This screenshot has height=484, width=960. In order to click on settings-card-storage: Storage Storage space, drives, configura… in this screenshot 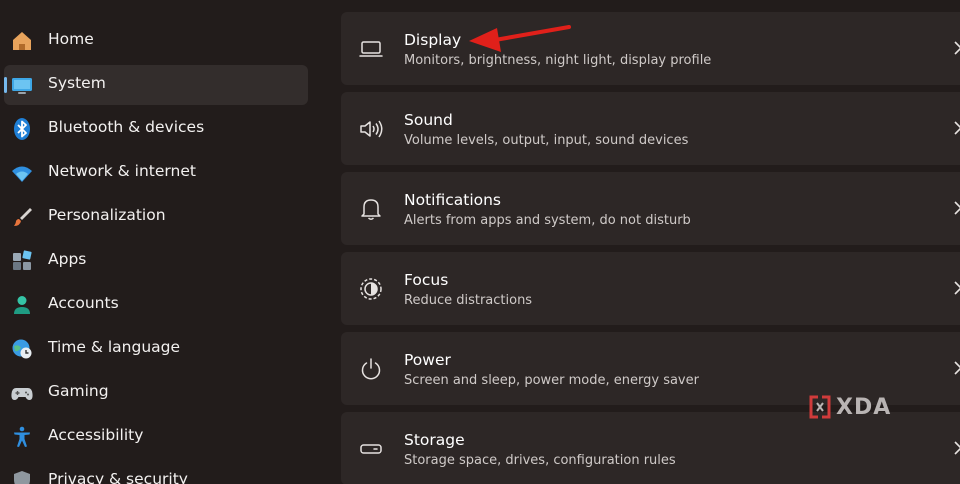, I will do `click(650, 448)`.